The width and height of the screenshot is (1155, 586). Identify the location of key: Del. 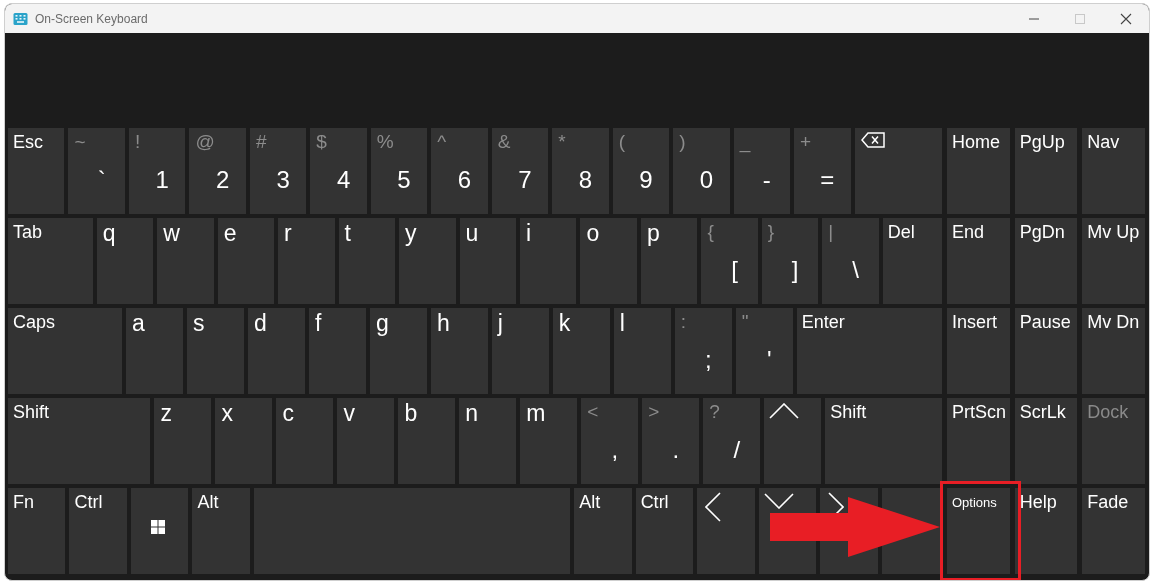
(912, 261).